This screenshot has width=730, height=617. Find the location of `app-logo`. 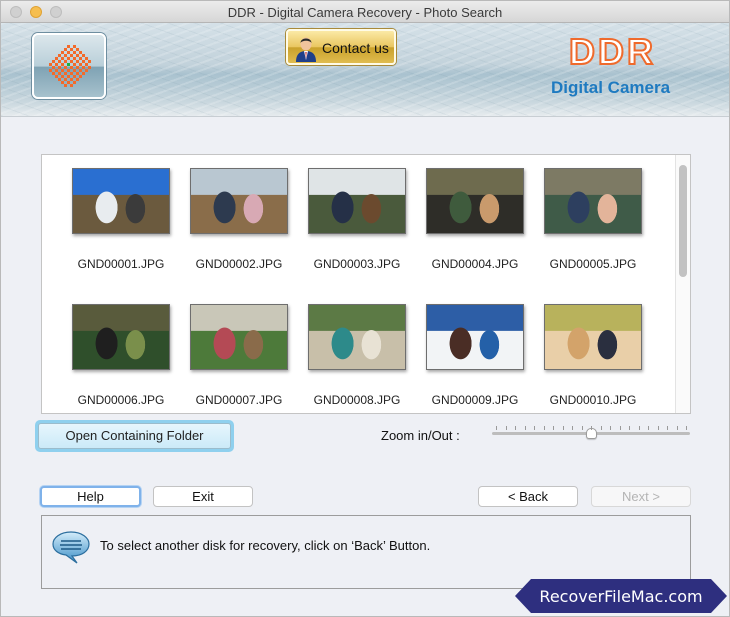

app-logo is located at coordinates (69, 66).